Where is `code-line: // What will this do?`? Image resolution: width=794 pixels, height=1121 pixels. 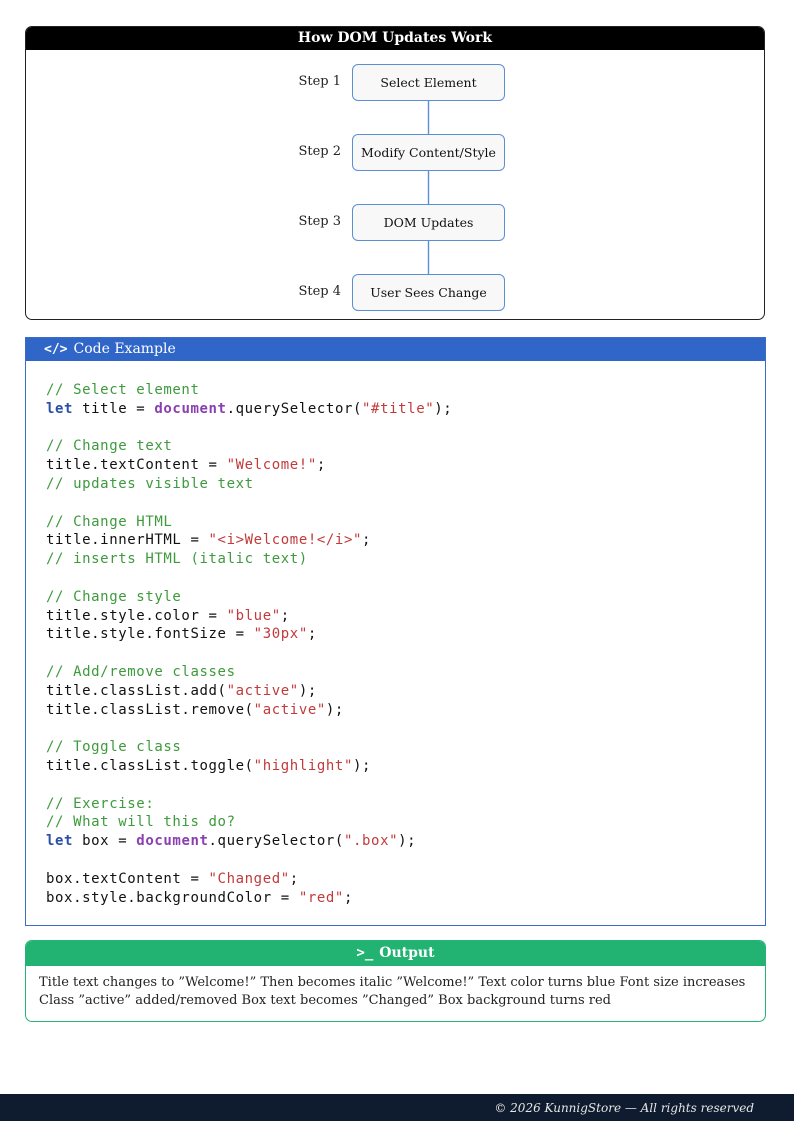 code-line: // What will this do? is located at coordinates (405, 822).